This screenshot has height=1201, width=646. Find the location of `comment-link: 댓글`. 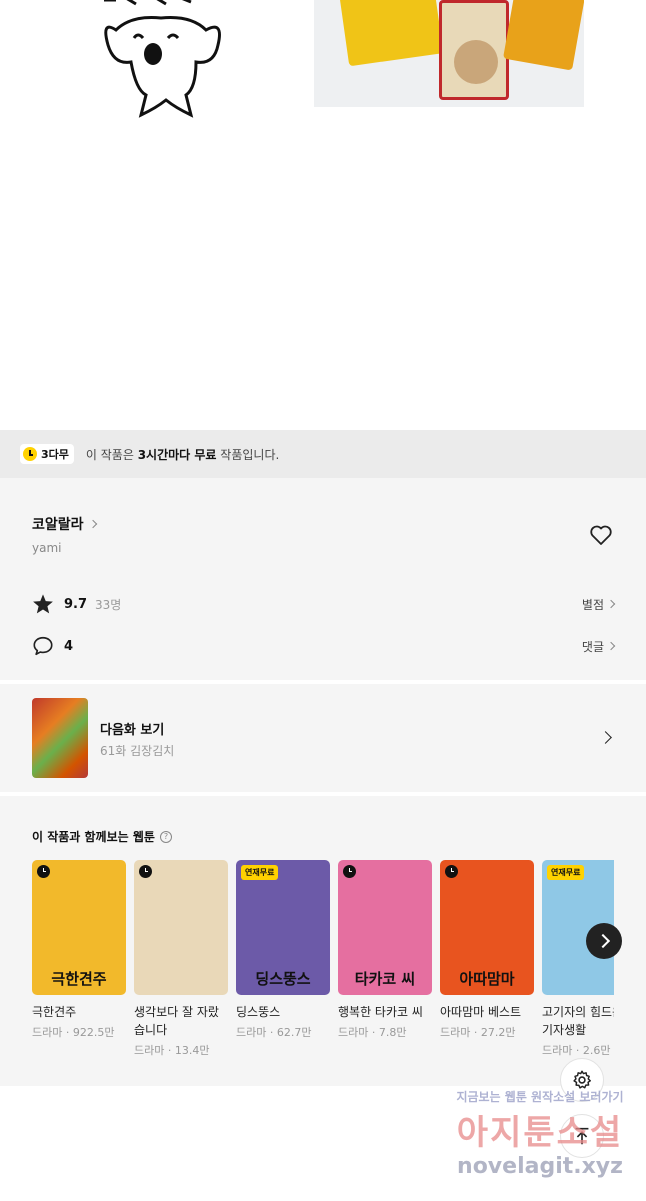

comment-link: 댓글 is located at coordinates (598, 646).